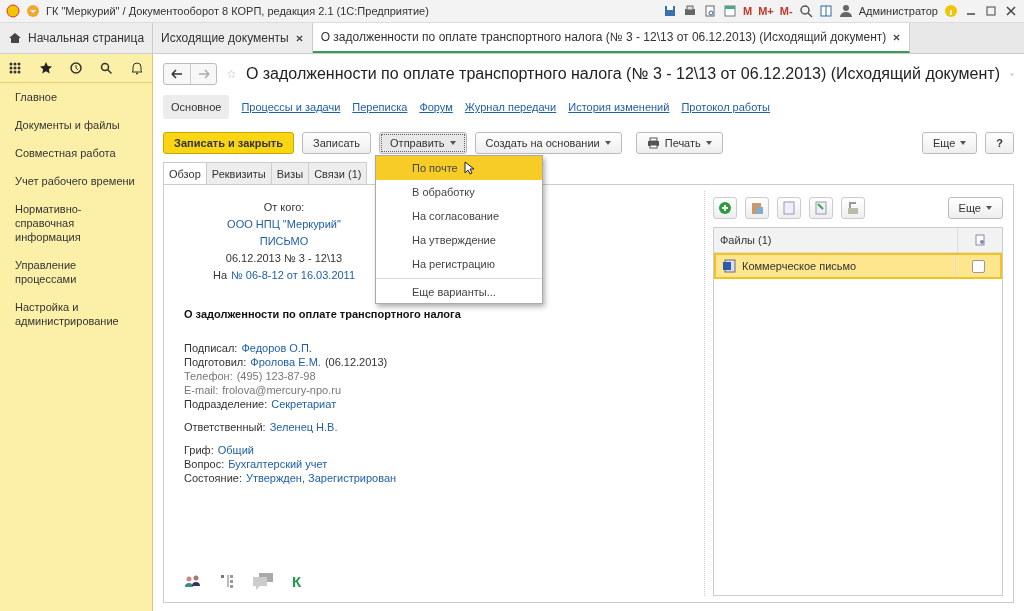 Image resolution: width=1024 pixels, height=611 pixels. Describe the element at coordinates (76, 181) in the screenshot. I see `sidebar-item: Учет рабочего времени` at that location.